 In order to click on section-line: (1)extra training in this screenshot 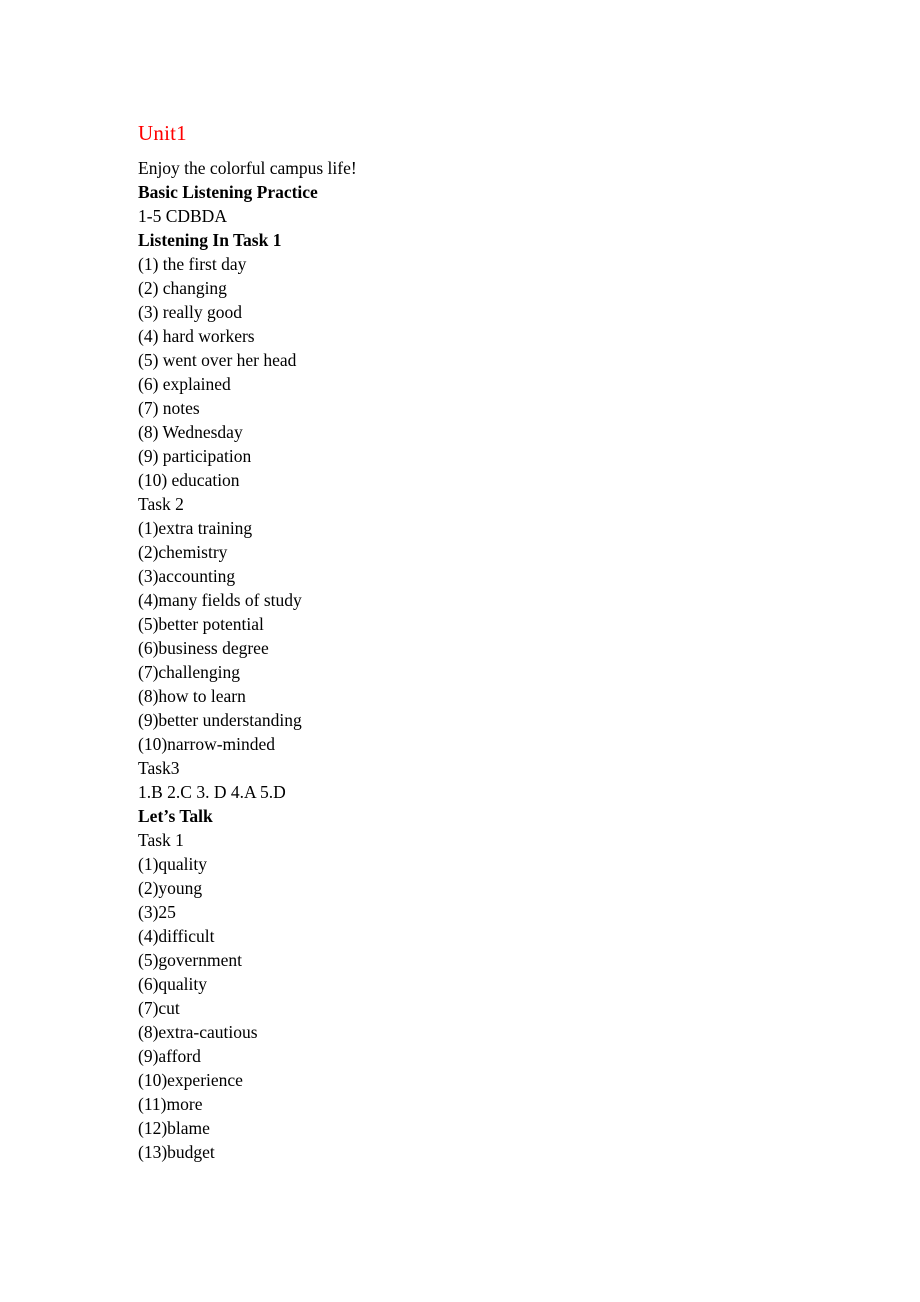, I will do `click(195, 528)`.